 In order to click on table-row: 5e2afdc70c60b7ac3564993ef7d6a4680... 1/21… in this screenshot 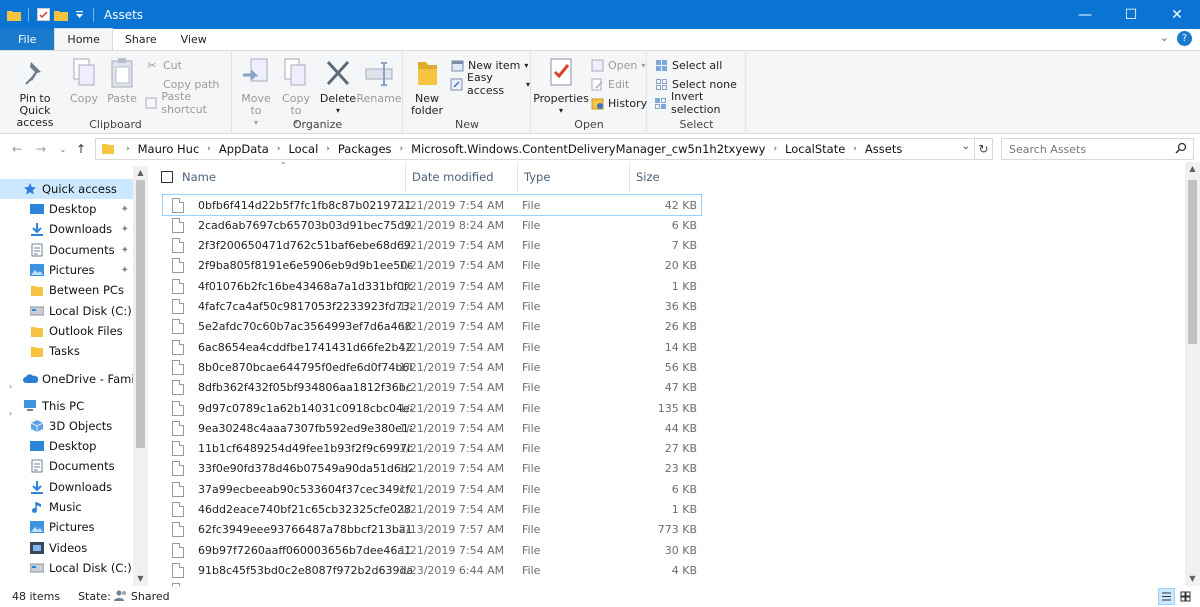, I will do `click(432, 327)`.